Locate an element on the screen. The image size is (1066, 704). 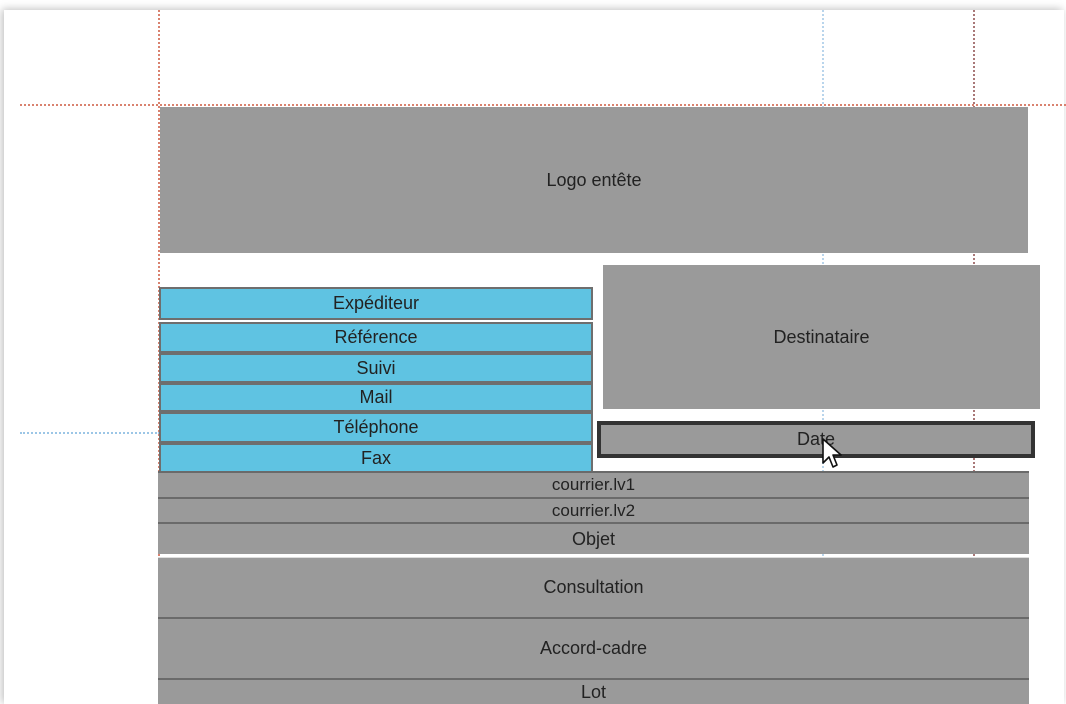
body-row-courrier-lv1: courrier.lv1 is located at coordinates (593, 484).